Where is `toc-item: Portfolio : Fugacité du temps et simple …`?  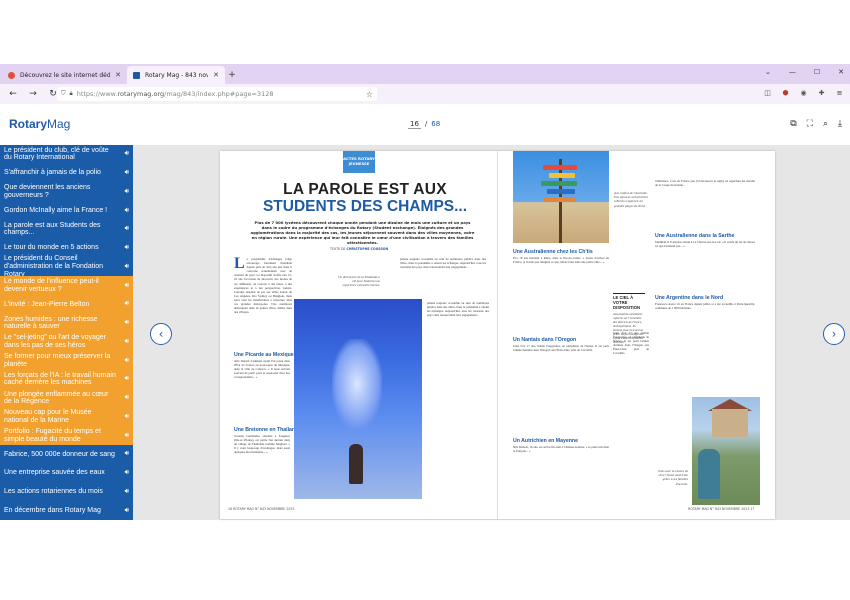
toc-item: Portfolio : Fugacité du temps et simple … is located at coordinates (66, 435).